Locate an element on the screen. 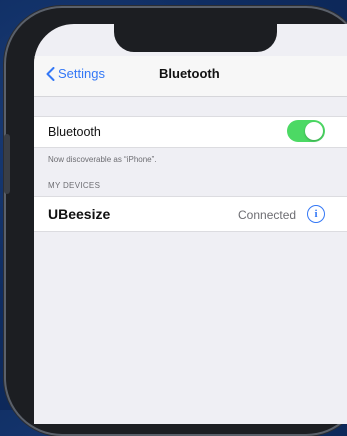  back-button: Settings is located at coordinates (75, 73).